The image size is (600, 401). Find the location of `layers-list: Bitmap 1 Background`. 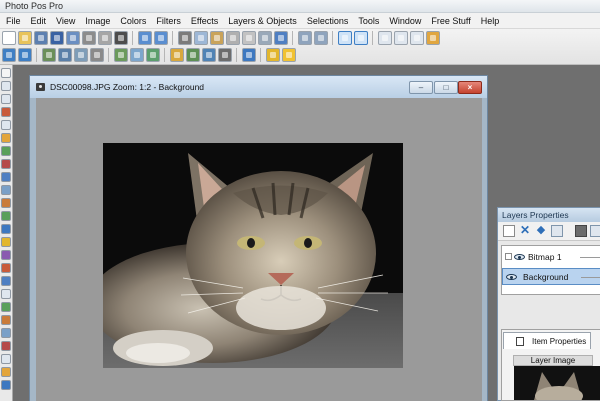

layers-list: Bitmap 1 Background is located at coordinates (550, 270).